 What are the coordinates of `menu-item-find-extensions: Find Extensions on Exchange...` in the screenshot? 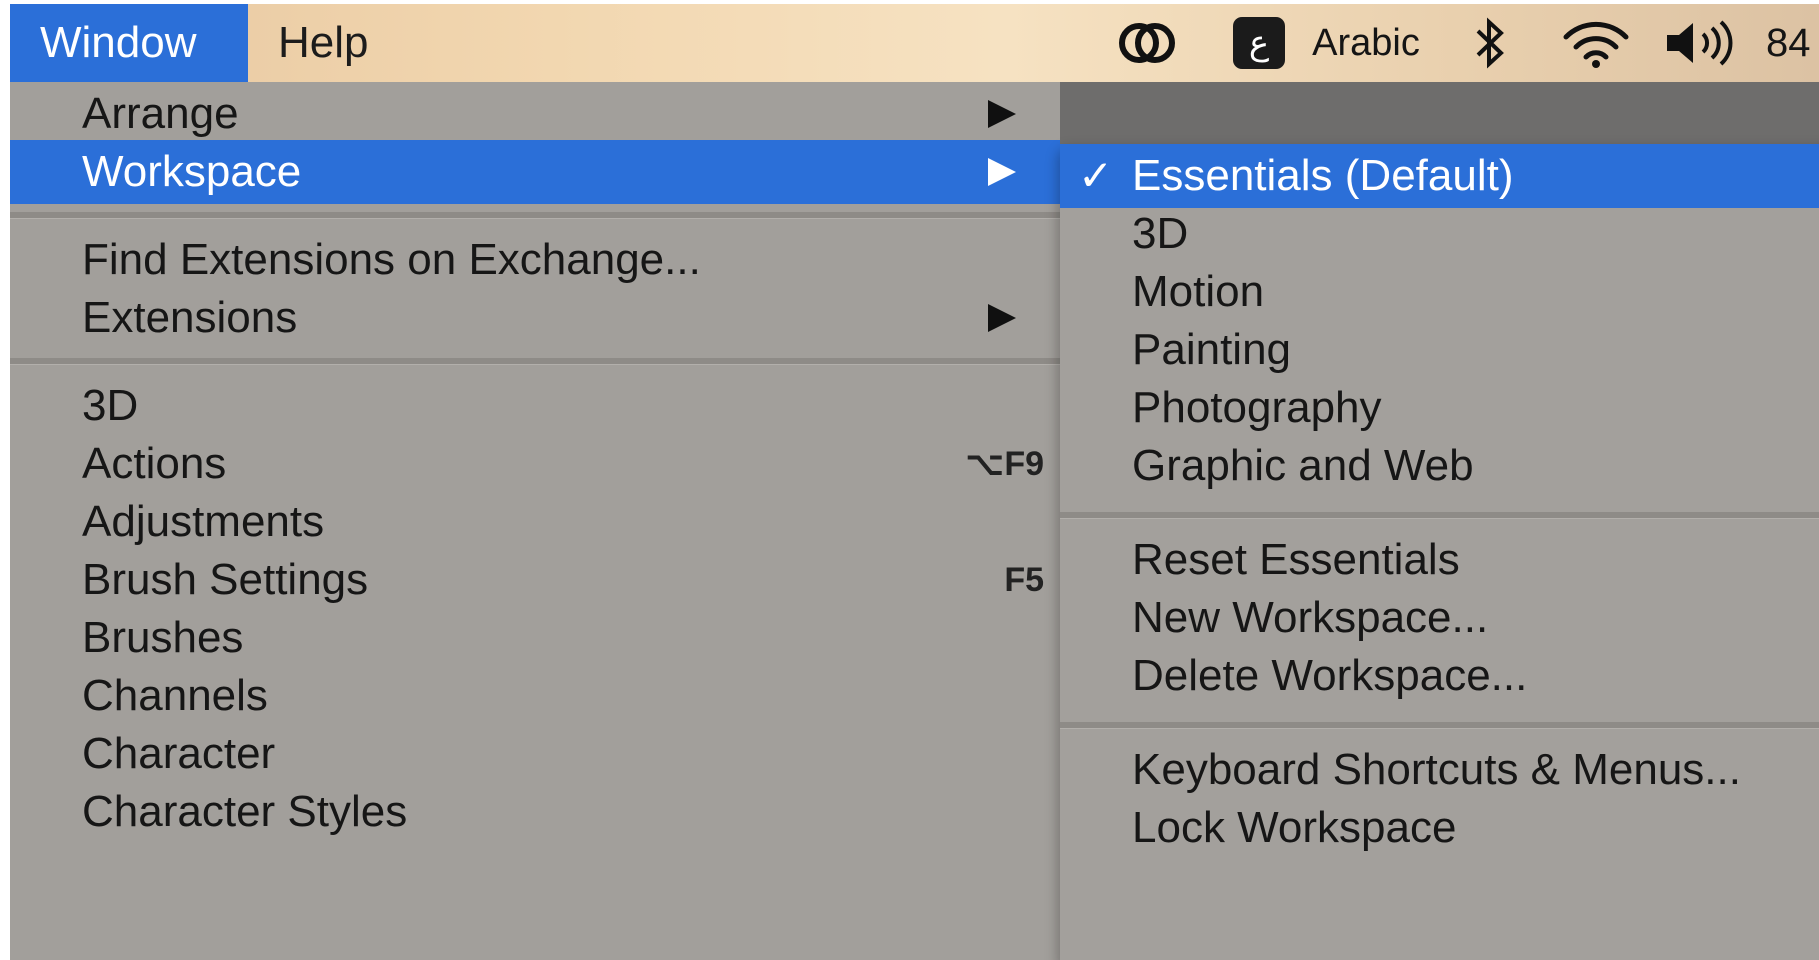 It's located at (535, 260).